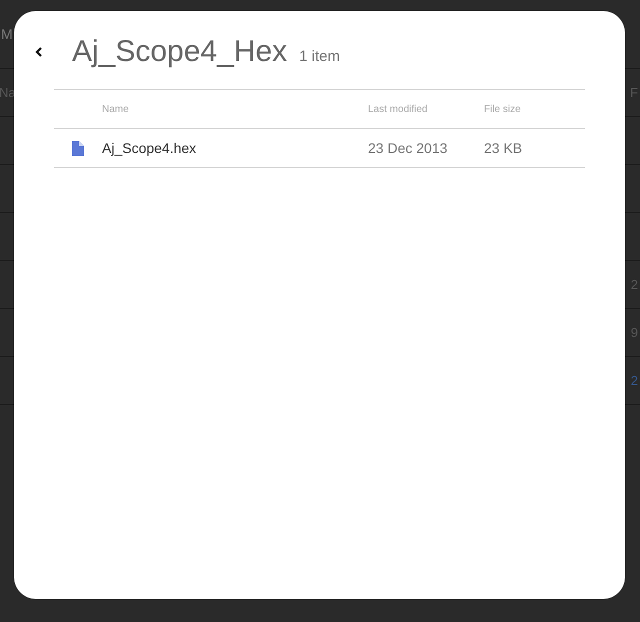 This screenshot has width=640, height=622. I want to click on background-header-text: M, so click(7, 34).